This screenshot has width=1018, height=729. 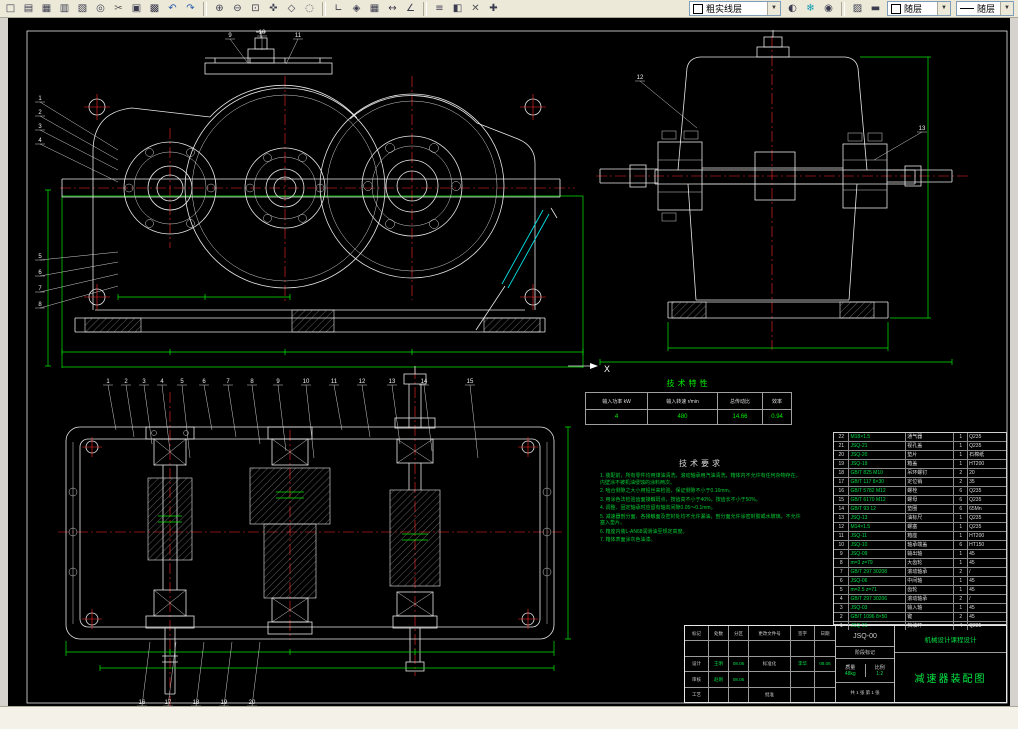 What do you see at coordinates (896, 8) in the screenshot?
I see `current-color-swatch` at bounding box center [896, 8].